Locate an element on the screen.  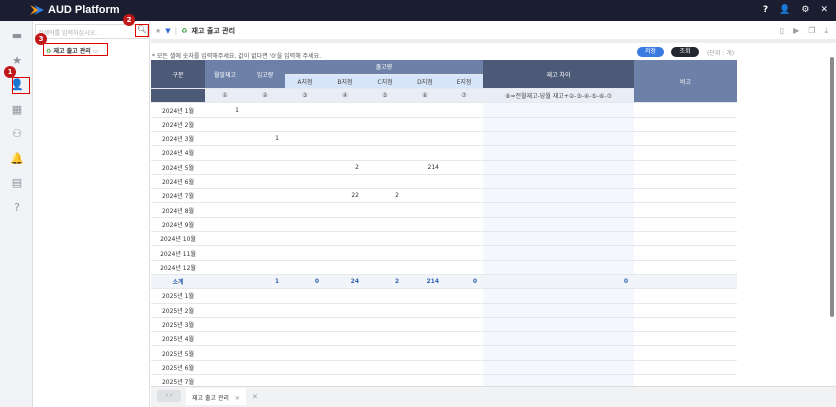
search-icon: 🔍︎ is located at coordinates (142, 30).